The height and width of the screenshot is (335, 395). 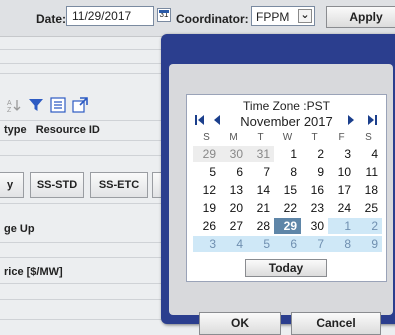 I want to click on weekday-label: M, so click(x=233, y=137).